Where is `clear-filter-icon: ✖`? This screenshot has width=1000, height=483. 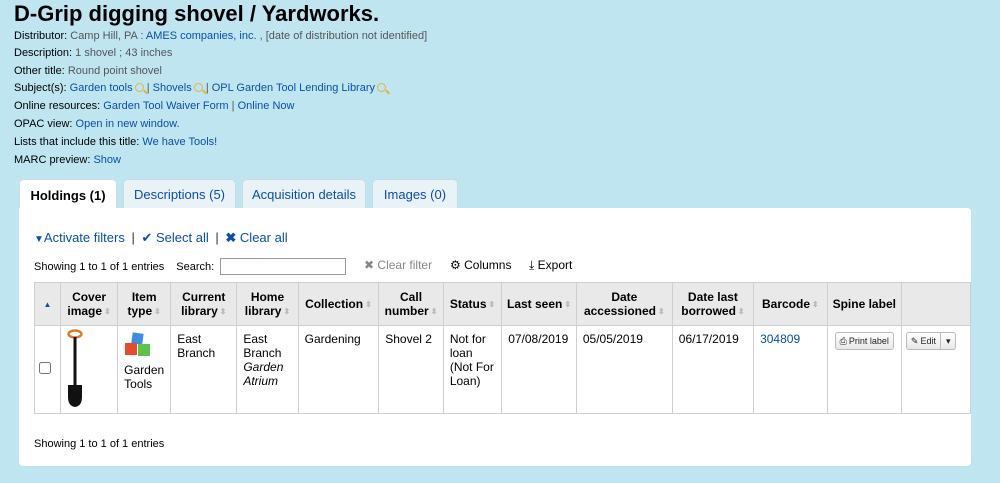 clear-filter-icon: ✖ is located at coordinates (369, 265).